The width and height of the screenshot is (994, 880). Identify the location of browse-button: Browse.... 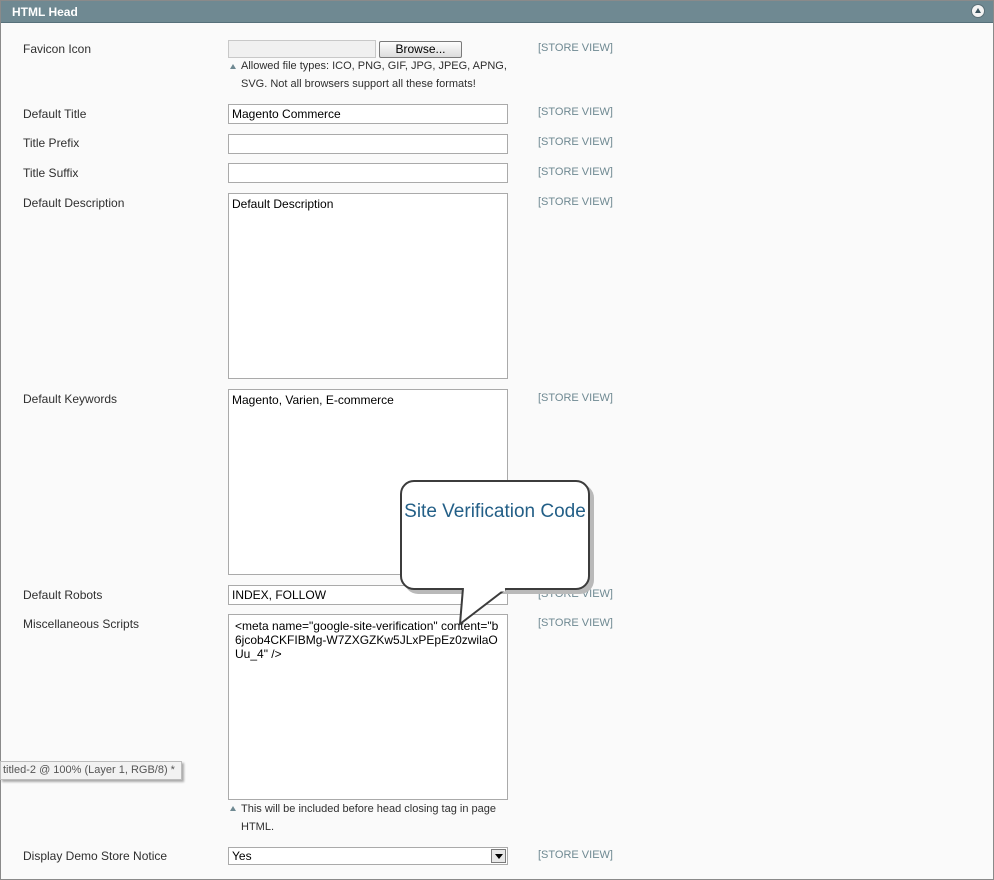
(420, 49).